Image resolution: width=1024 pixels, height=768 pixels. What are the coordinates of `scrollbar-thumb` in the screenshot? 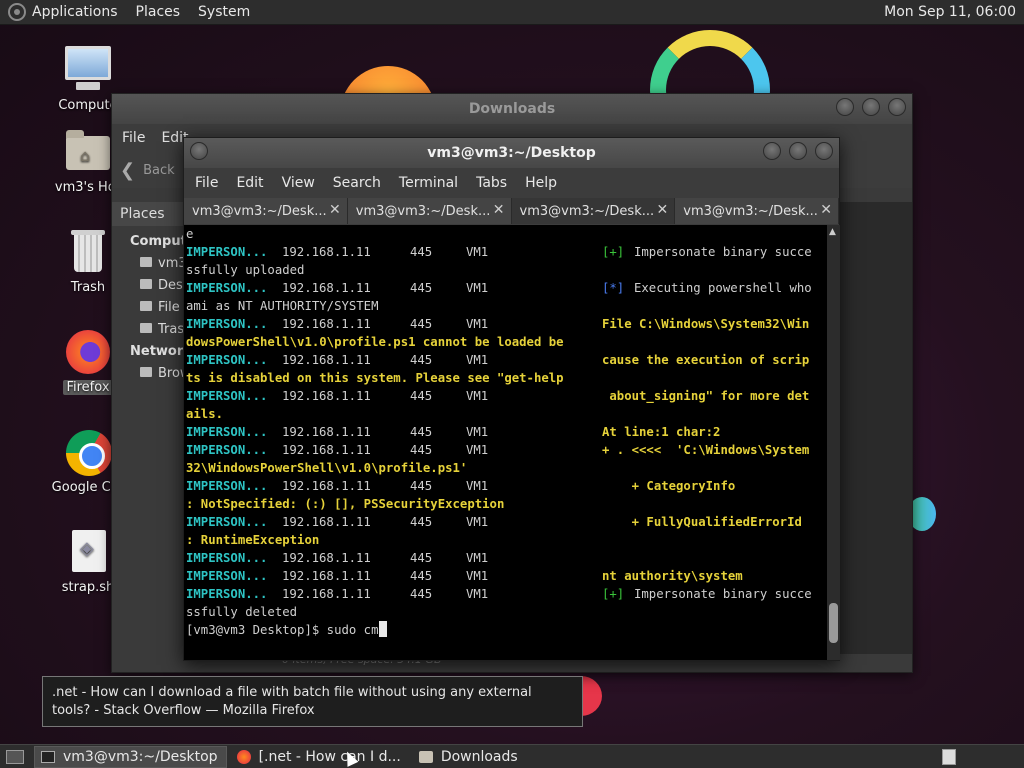 It's located at (833, 623).